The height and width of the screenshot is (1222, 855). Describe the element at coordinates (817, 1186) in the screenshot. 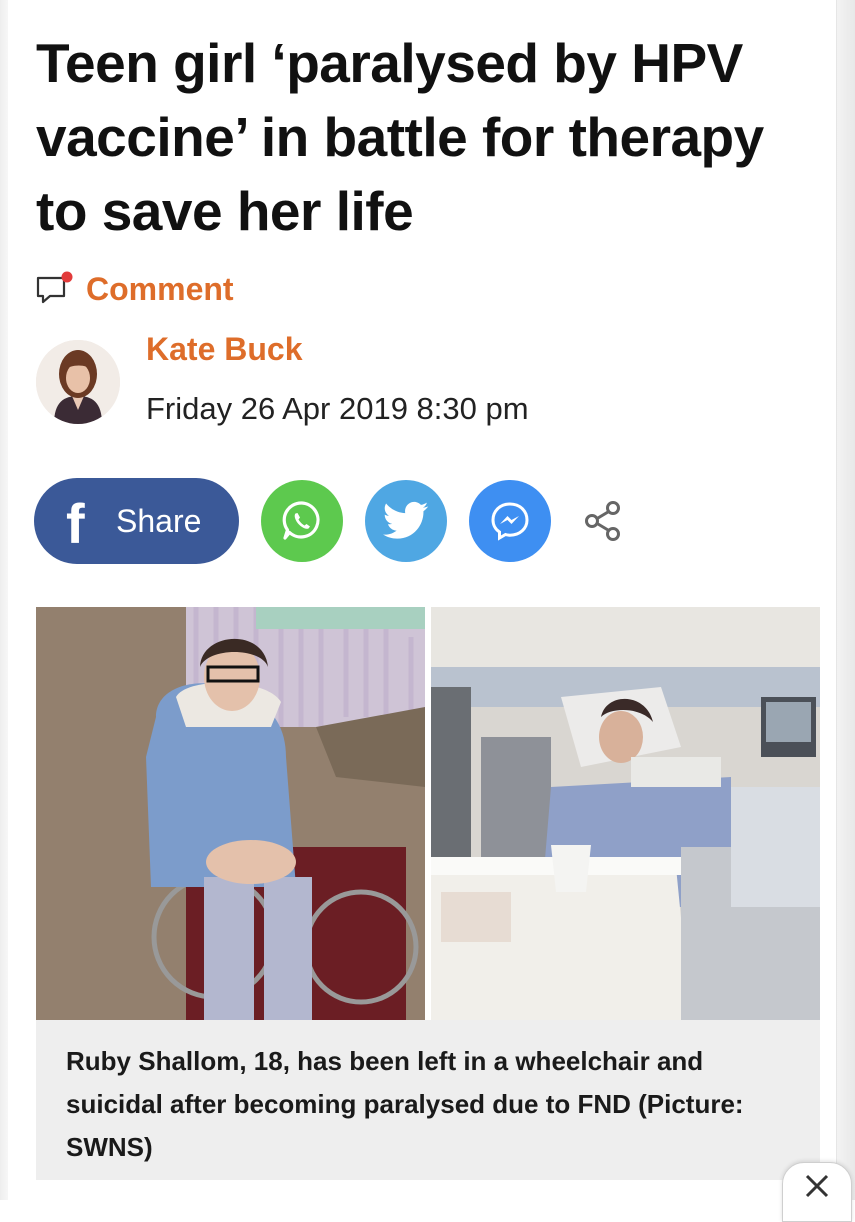

I see `close-icon` at that location.